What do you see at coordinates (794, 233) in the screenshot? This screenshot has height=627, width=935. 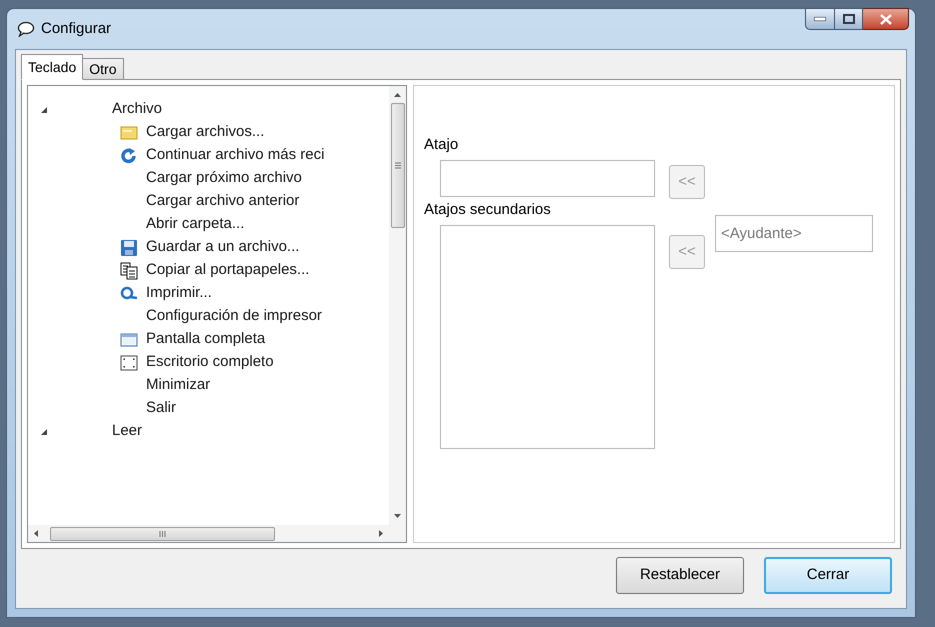 I see `helper-field: <Ayudante>` at bounding box center [794, 233].